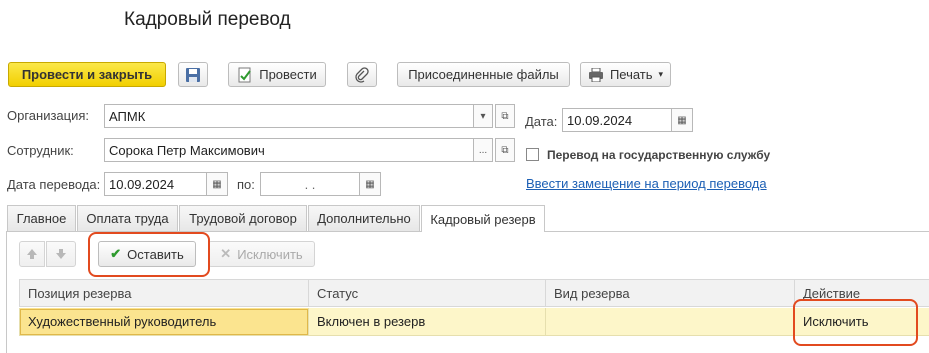 This screenshot has height=353, width=929. What do you see at coordinates (122, 321) in the screenshot?
I see `cell-text: Художественный руководитель` at bounding box center [122, 321].